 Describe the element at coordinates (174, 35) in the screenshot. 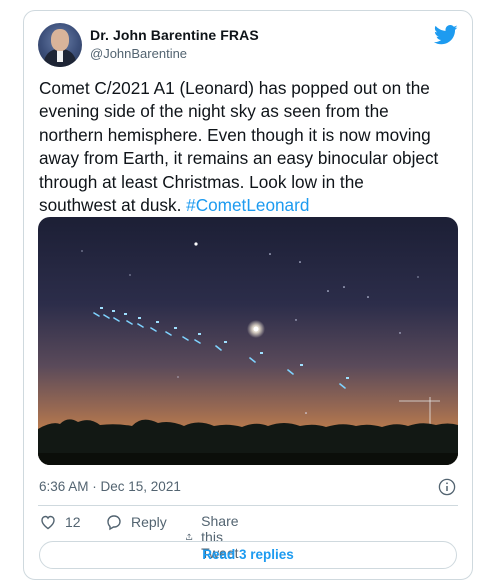

I see `author-name: Dr. John Barentine FRAS` at that location.